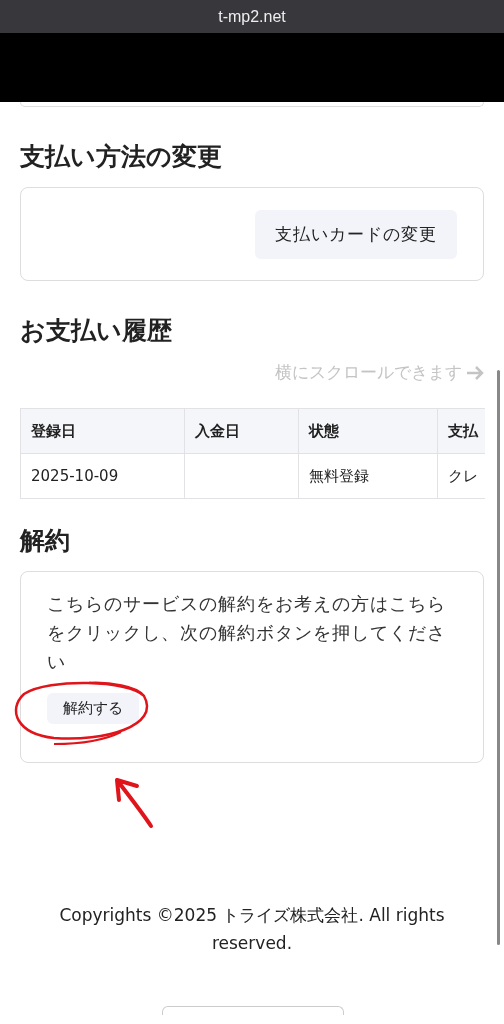 This screenshot has width=504, height=1024. What do you see at coordinates (461, 431) in the screenshot?
I see `column-header: 支払` at bounding box center [461, 431].